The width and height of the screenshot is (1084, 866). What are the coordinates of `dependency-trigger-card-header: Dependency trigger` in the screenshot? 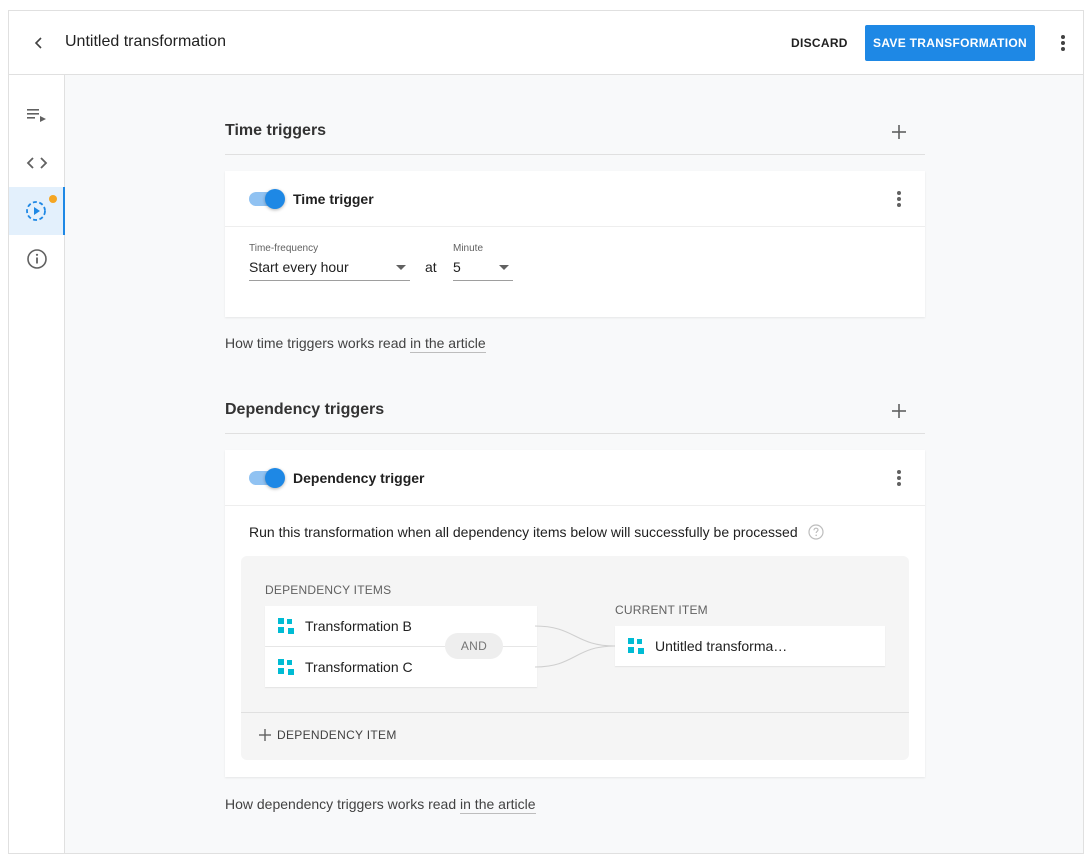 It's located at (575, 478).